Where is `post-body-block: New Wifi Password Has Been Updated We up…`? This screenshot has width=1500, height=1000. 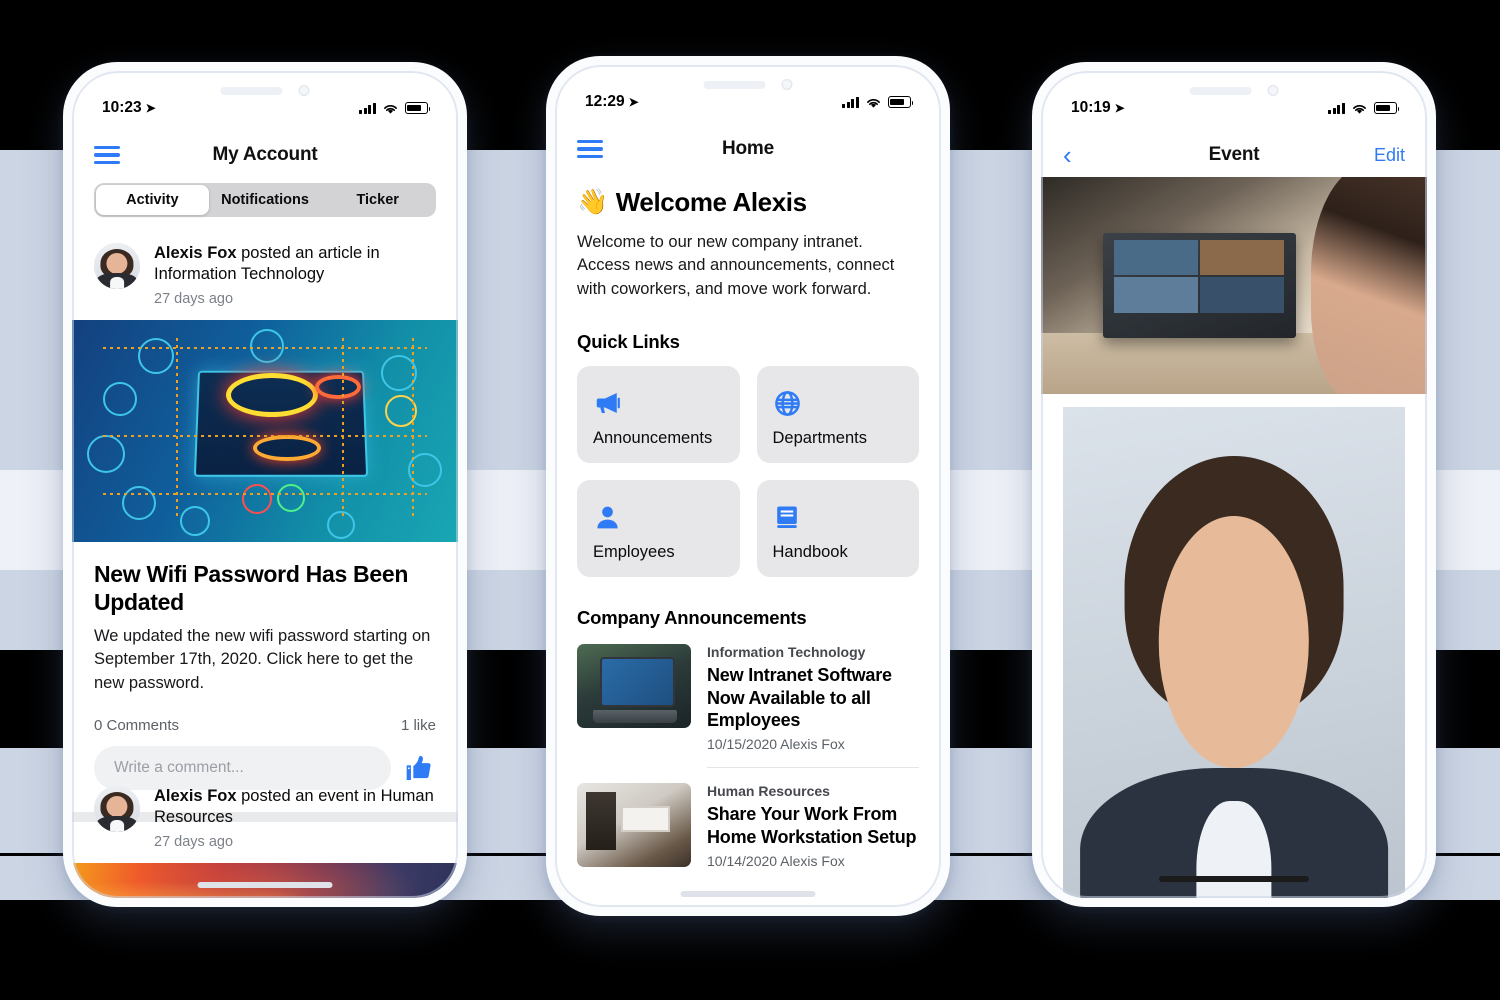 post-body-block: New Wifi Password Has Been Updated We up… is located at coordinates (265, 666).